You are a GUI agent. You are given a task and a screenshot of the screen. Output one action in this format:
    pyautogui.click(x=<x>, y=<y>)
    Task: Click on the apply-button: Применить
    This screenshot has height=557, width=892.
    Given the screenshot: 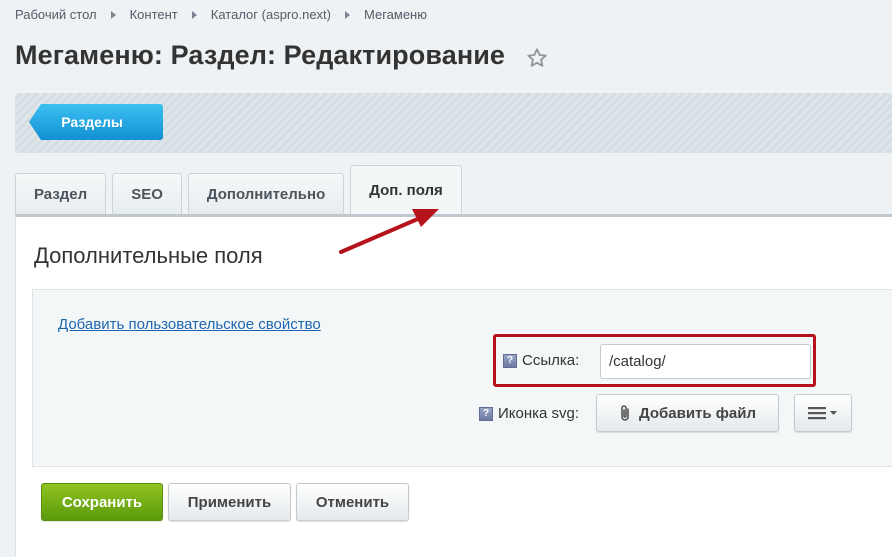 What is the action you would take?
    pyautogui.click(x=229, y=502)
    